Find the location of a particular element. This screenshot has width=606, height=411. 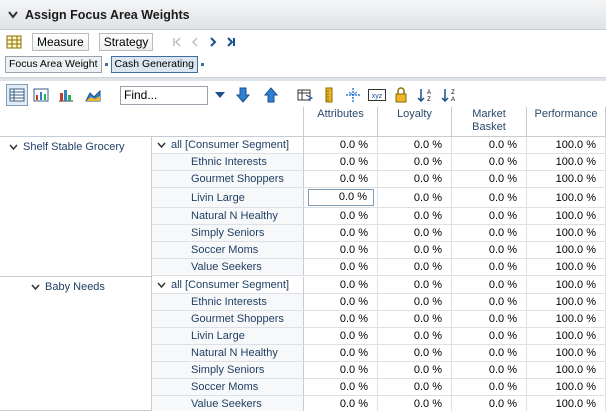

find-next-down-icon is located at coordinates (243, 95).